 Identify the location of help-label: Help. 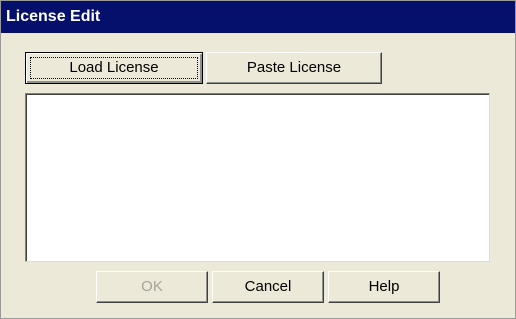
(384, 286).